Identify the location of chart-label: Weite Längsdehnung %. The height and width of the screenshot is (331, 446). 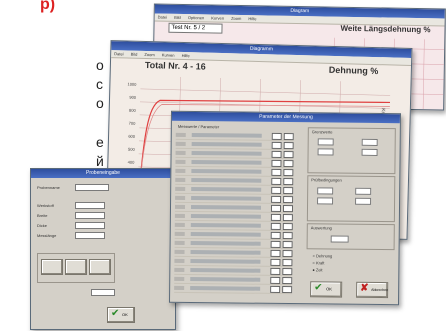
(385, 29).